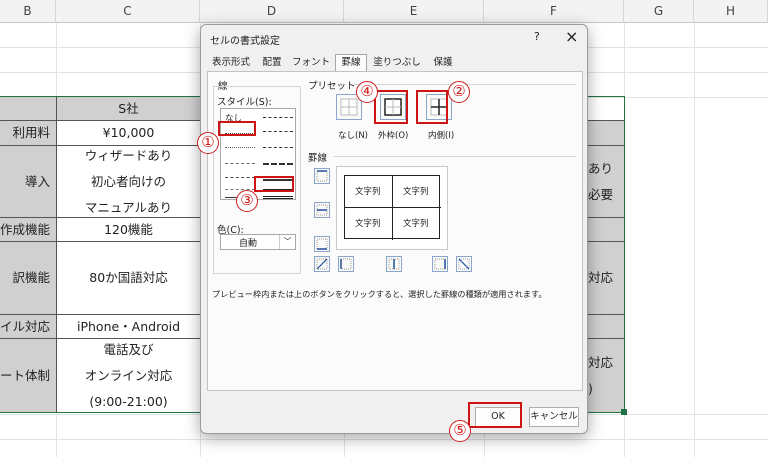 The width and height of the screenshot is (768, 457). I want to click on border-preview: 文字列 文字列 文字列 文字列, so click(392, 208).